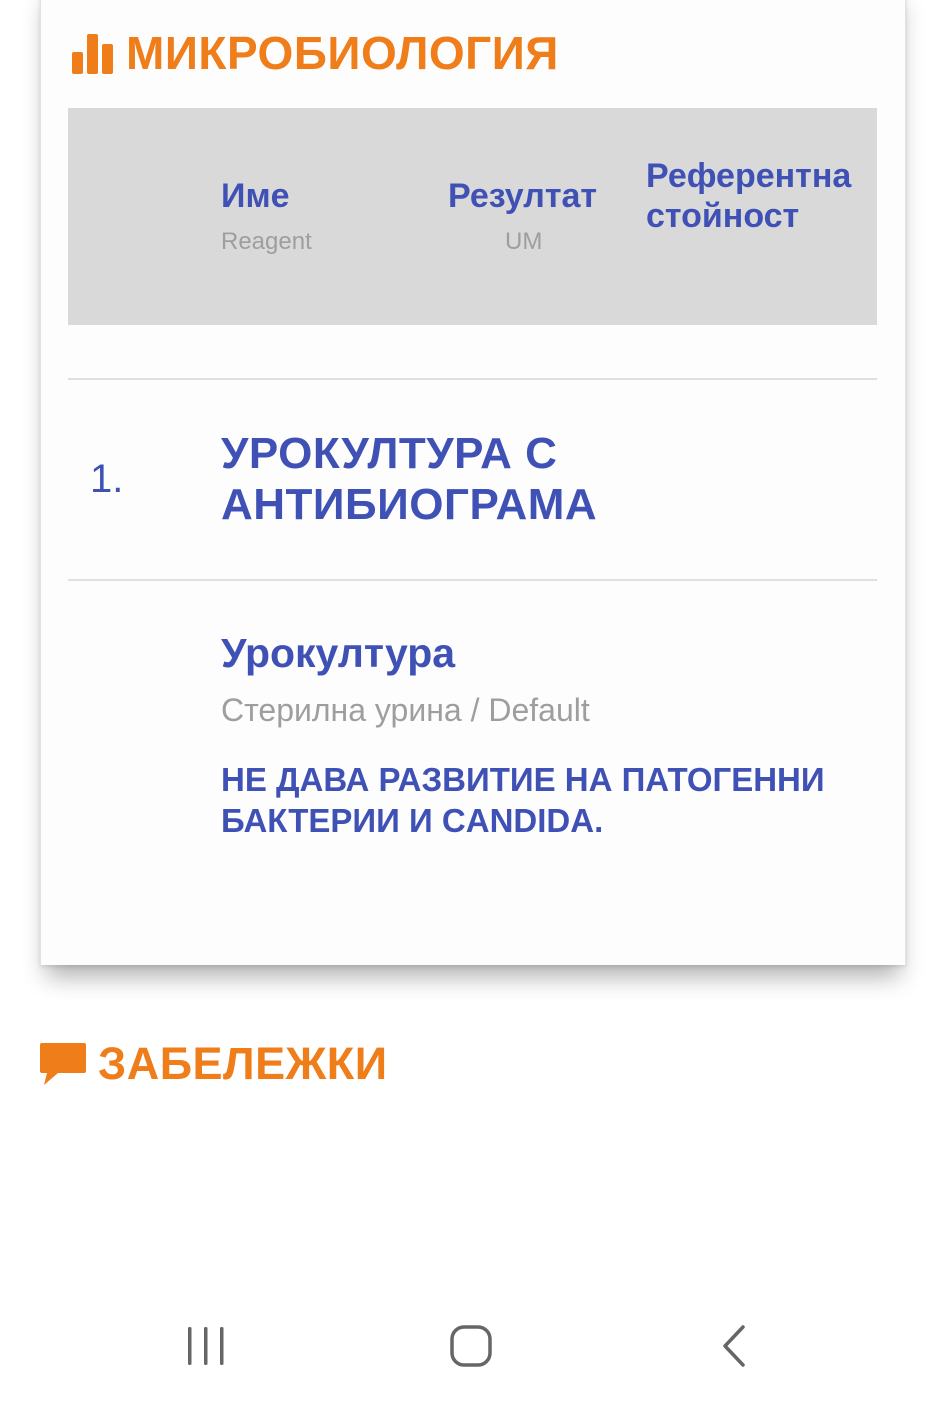 The image size is (945, 1404). I want to click on system-navigation-bar, so click(472, 1345).